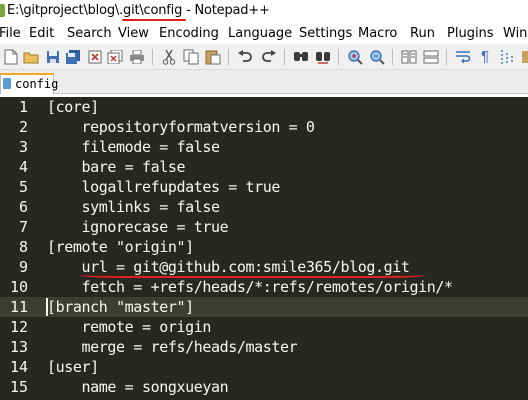  I want to click on zoom-in-icon, so click(355, 57).